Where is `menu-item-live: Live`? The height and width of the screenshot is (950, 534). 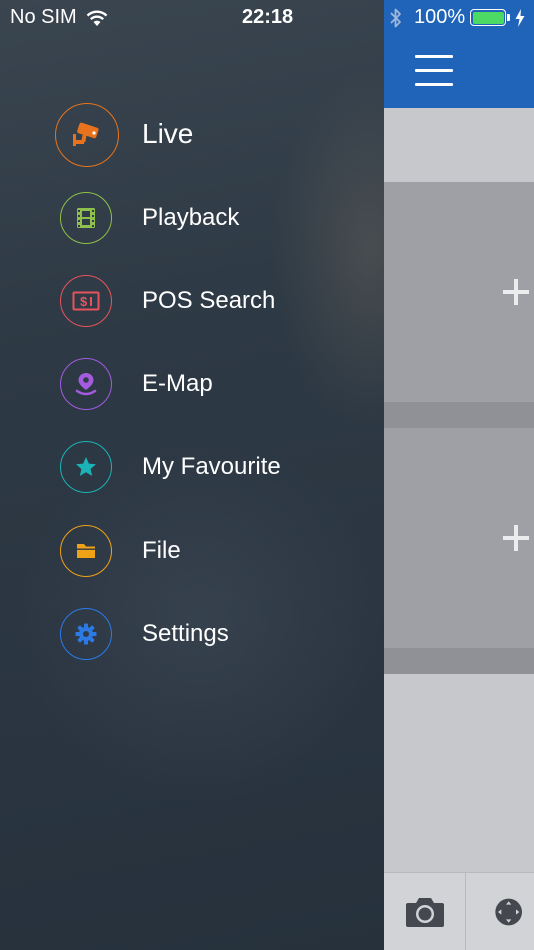
menu-item-live: Live is located at coordinates (192, 135).